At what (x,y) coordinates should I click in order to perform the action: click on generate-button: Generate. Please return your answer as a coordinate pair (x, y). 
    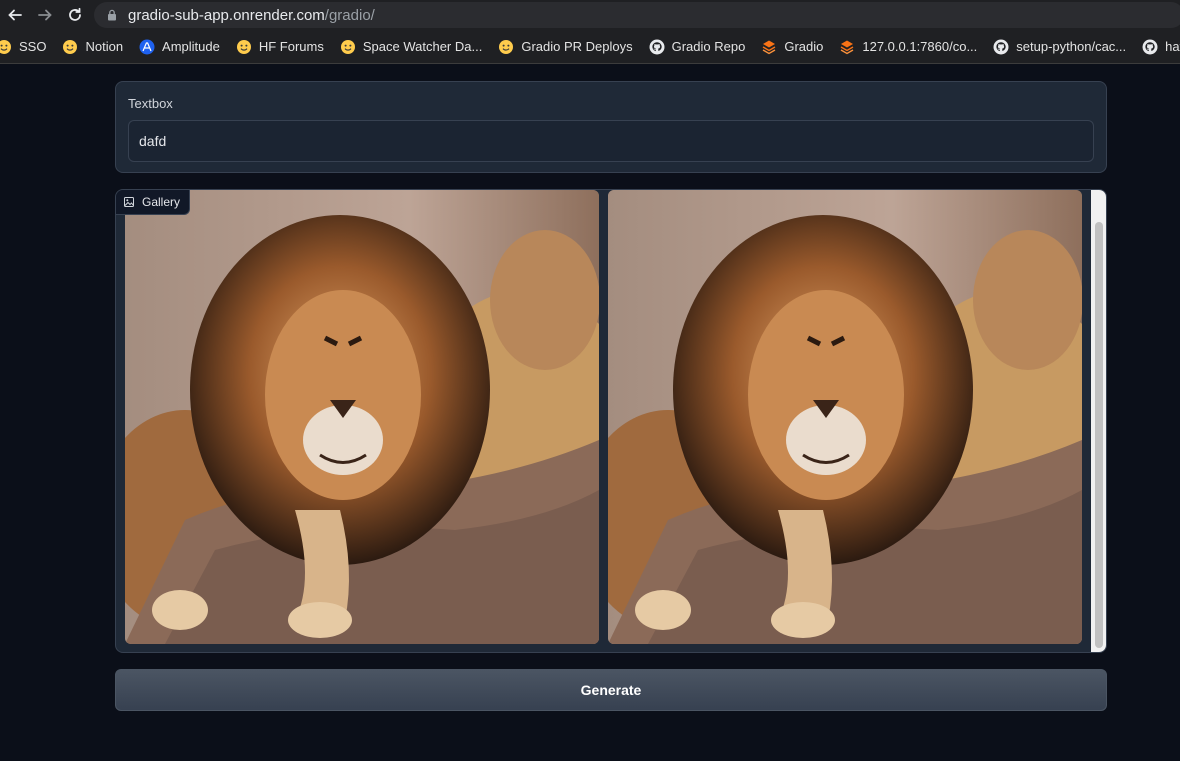
    Looking at the image, I should click on (611, 690).